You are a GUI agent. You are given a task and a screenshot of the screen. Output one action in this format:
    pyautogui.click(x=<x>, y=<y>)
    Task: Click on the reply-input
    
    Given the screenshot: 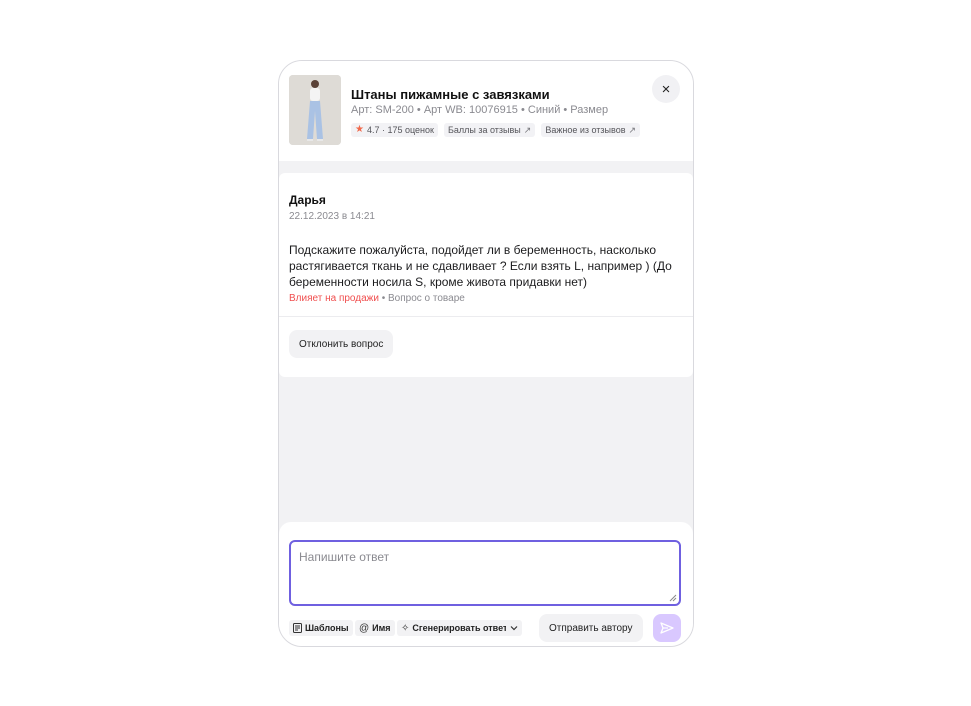 What is the action you would take?
    pyautogui.click(x=485, y=573)
    